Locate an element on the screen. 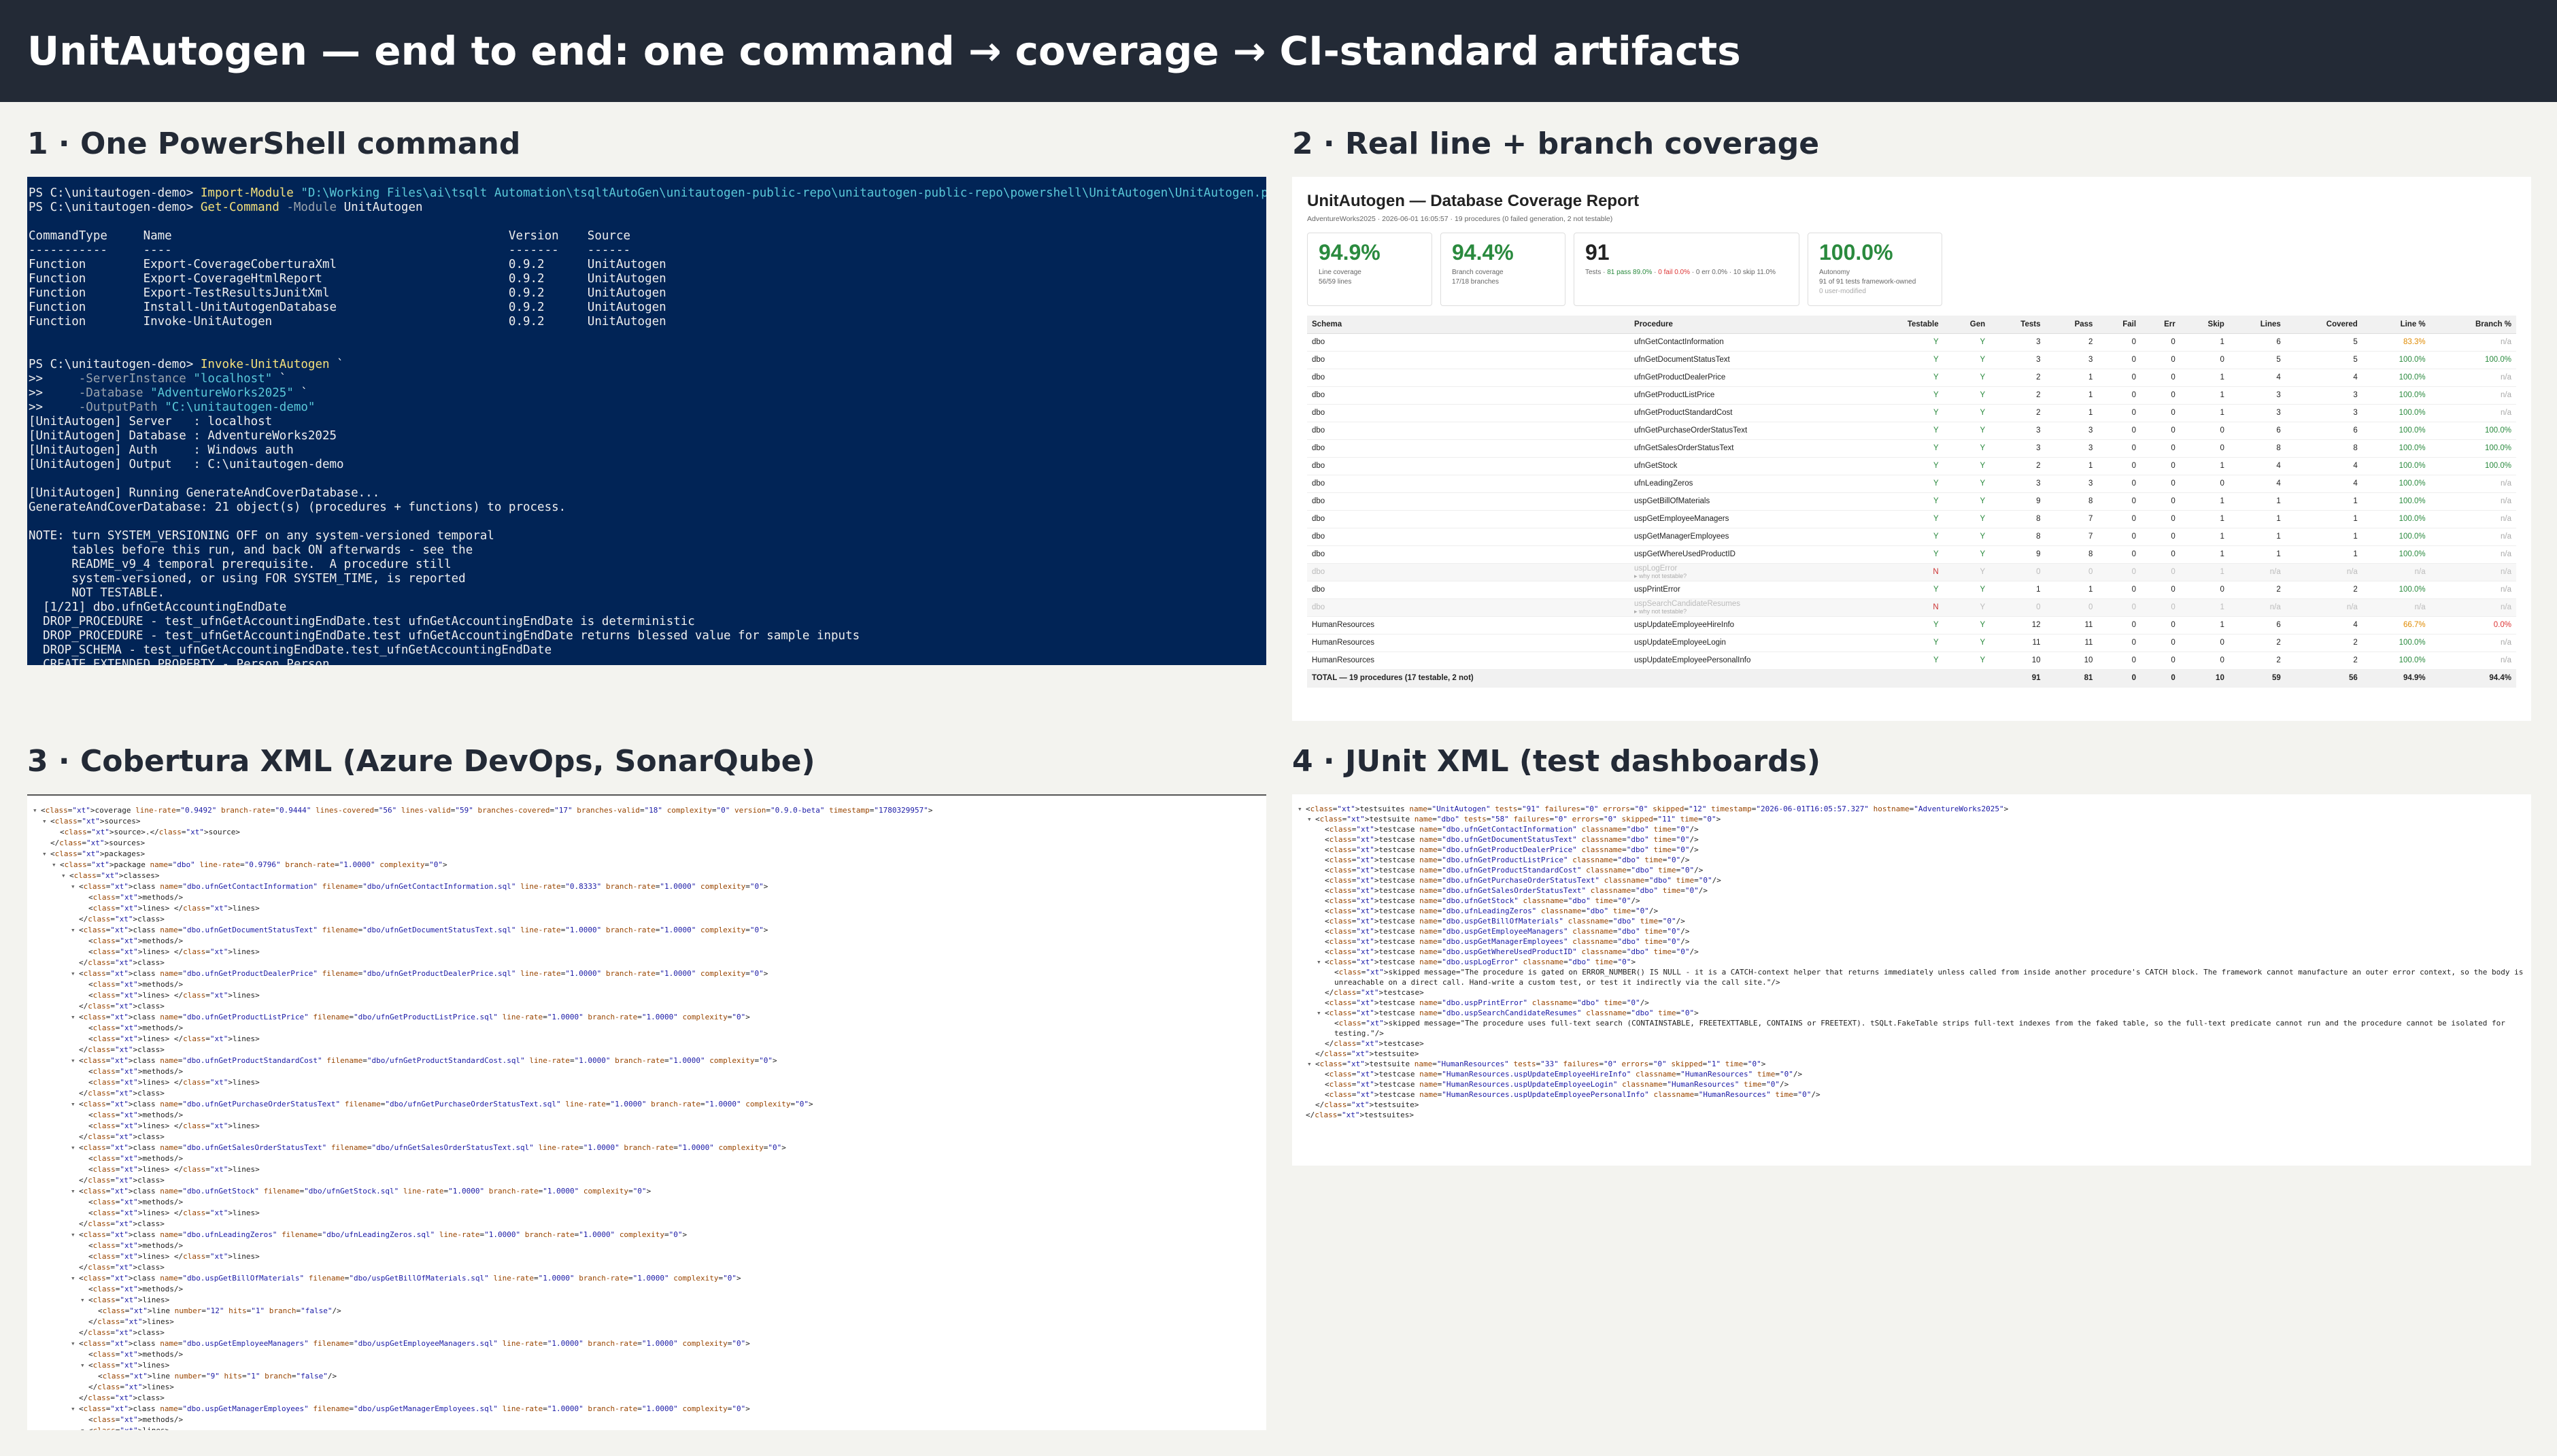 The image size is (2557, 1456). xml-text: </class="xt">class> is located at coordinates (122, 1006).